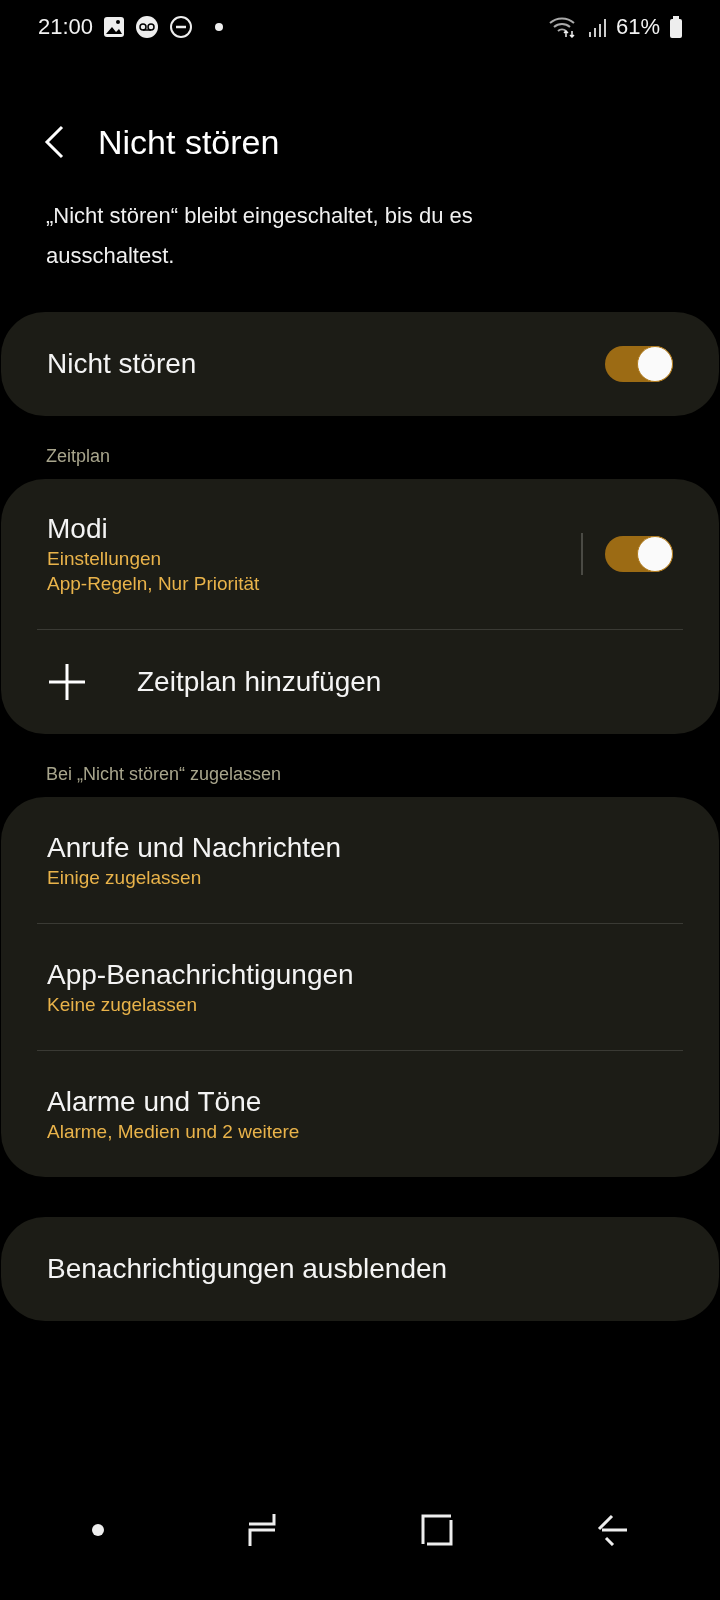 Image resolution: width=720 pixels, height=1600 pixels. Describe the element at coordinates (637, 27) in the screenshot. I see `battery-percentage: 61%` at that location.